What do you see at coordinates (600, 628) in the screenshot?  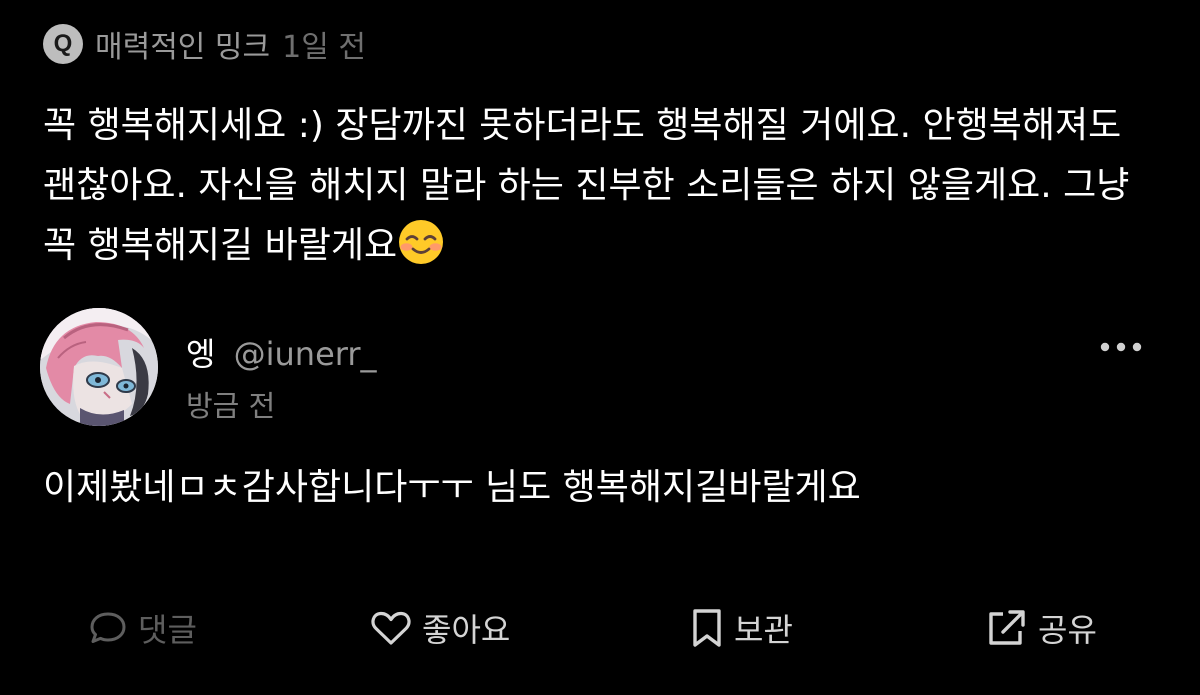 I see `action-bar: 댓글 좋아요 보관 공유` at bounding box center [600, 628].